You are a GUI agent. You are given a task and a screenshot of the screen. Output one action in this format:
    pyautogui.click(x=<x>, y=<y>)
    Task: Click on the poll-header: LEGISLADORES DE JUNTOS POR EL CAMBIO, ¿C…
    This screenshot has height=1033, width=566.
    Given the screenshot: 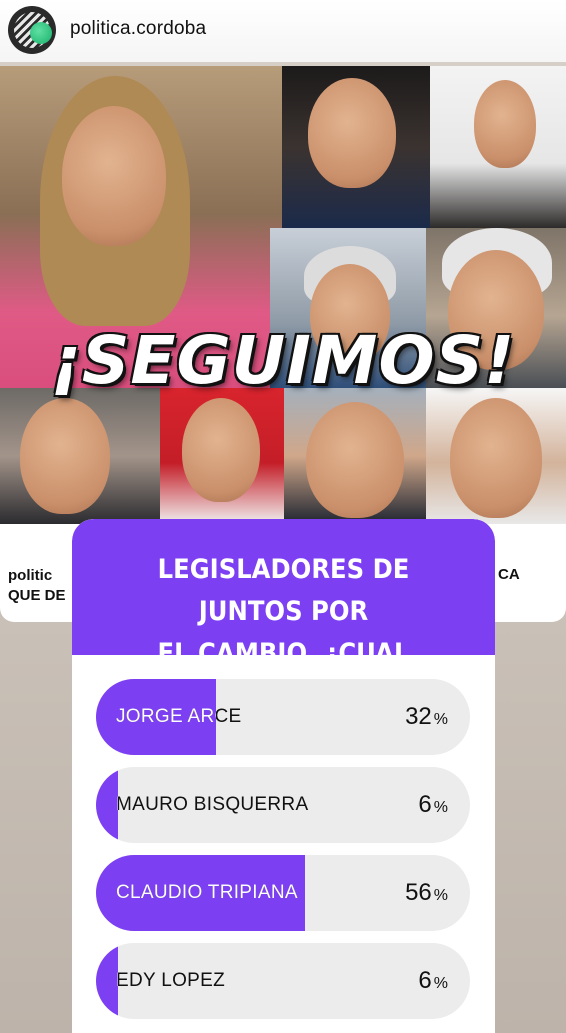 What is the action you would take?
    pyautogui.click(x=283, y=615)
    